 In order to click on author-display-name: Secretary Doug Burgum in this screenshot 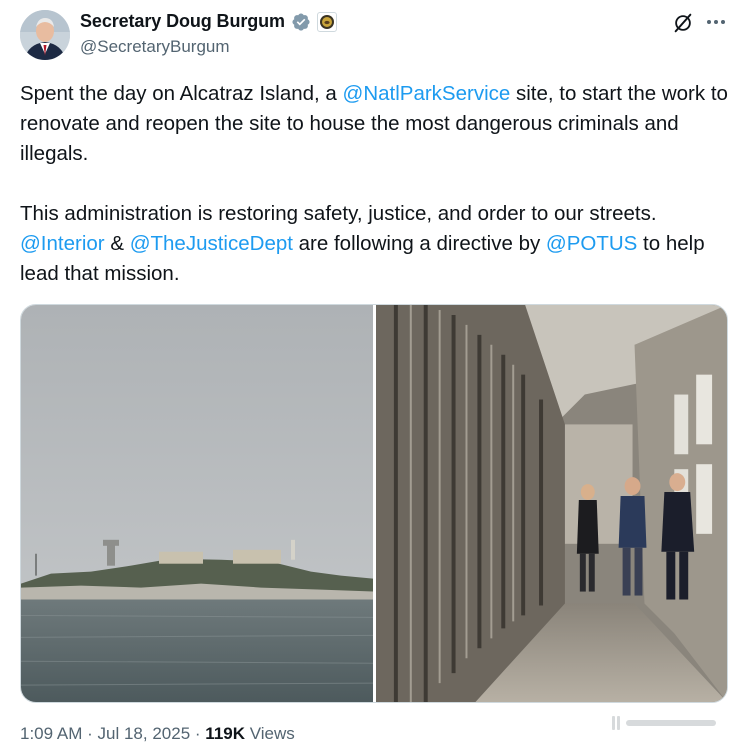, I will do `click(182, 21)`.